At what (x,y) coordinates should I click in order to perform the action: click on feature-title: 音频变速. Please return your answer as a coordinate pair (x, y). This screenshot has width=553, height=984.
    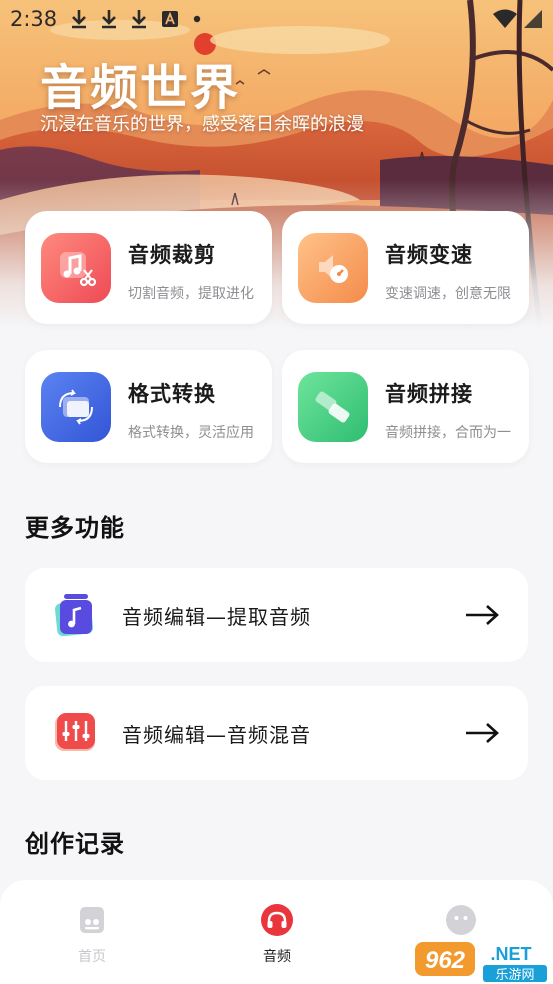
    Looking at the image, I should click on (429, 255).